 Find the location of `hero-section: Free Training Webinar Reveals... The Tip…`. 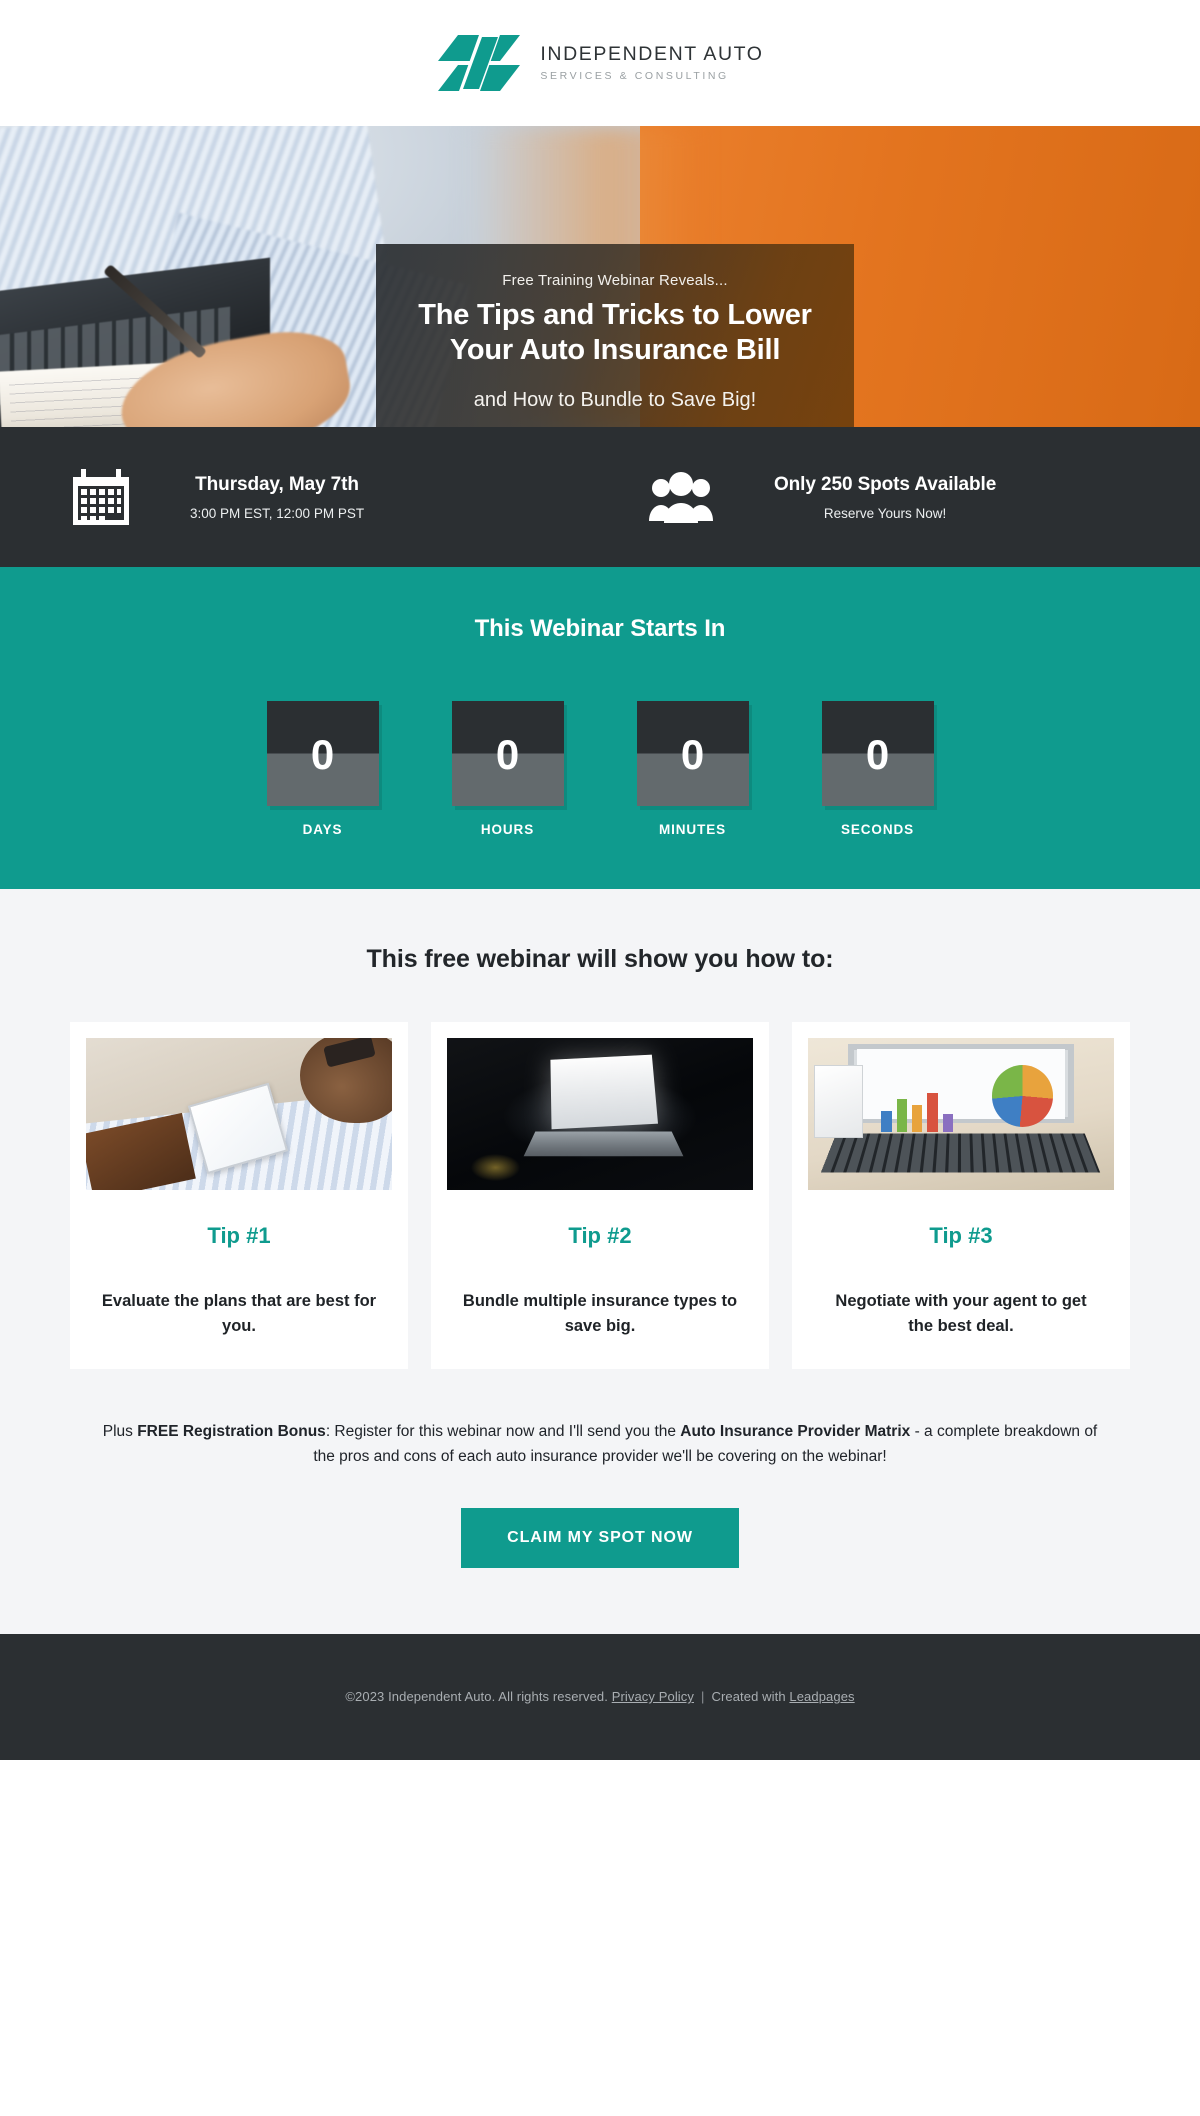

hero-section: Free Training Webinar Reveals... The Tip… is located at coordinates (600, 276).